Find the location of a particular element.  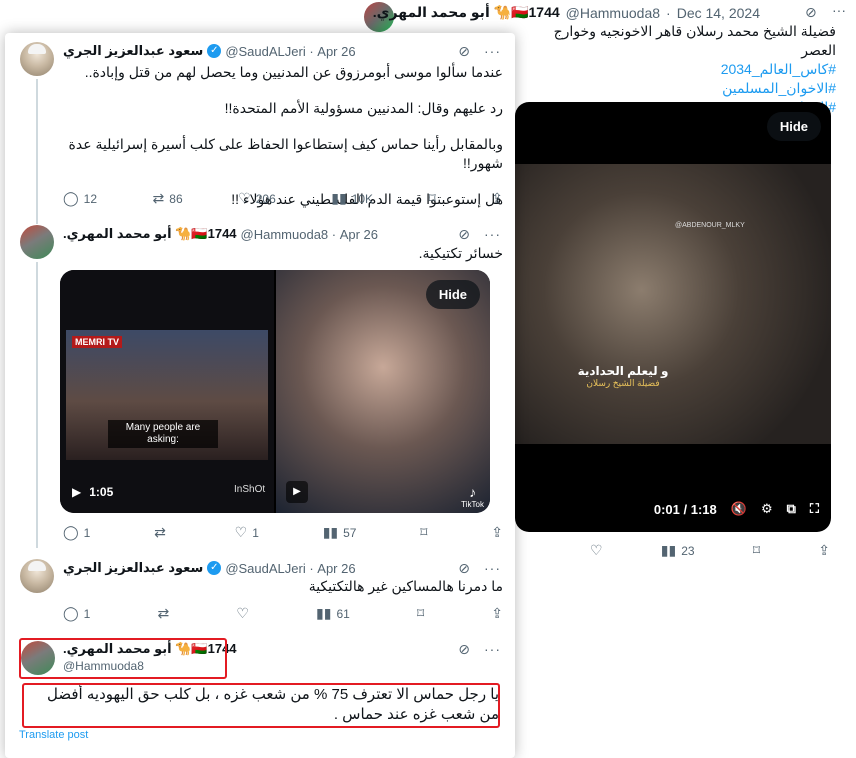

video-caption: Many people are asking: is located at coordinates (163, 434).